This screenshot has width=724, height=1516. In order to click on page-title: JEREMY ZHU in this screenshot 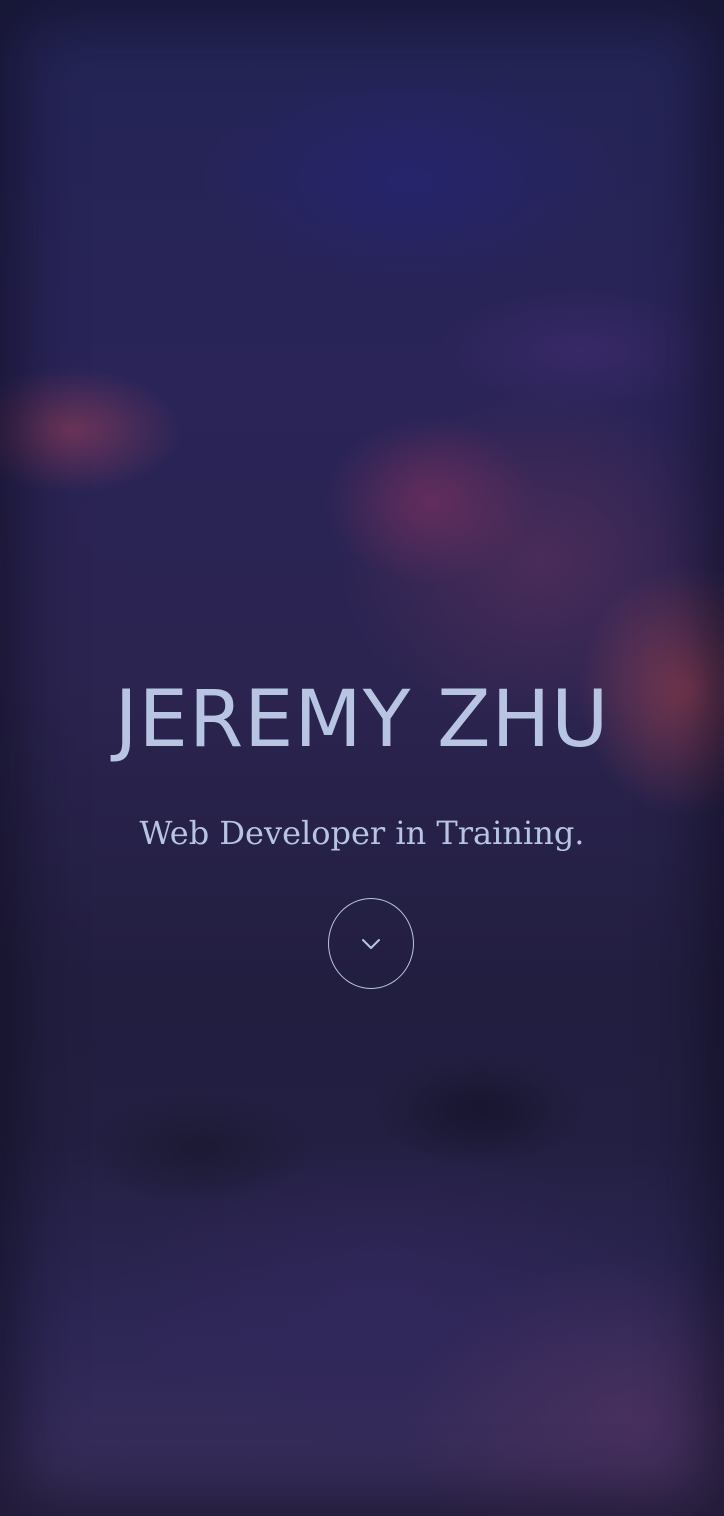, I will do `click(362, 720)`.